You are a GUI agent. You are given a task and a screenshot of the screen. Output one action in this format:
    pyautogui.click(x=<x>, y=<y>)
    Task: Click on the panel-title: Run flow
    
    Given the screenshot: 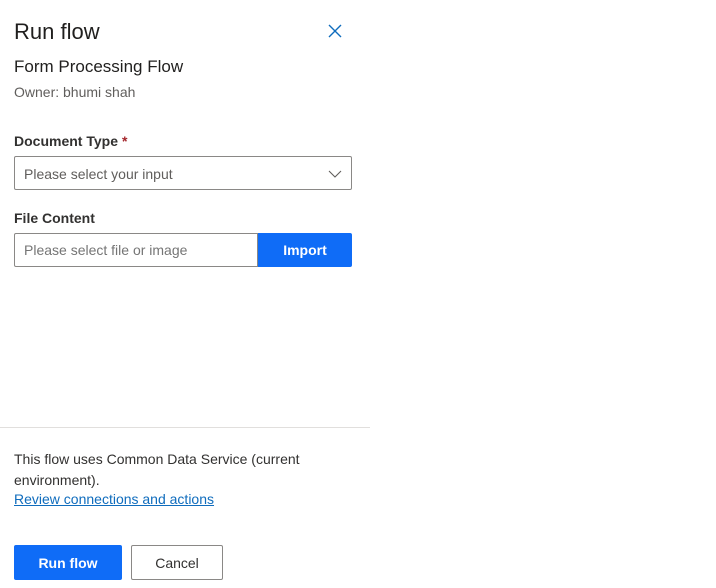 What is the action you would take?
    pyautogui.click(x=57, y=31)
    